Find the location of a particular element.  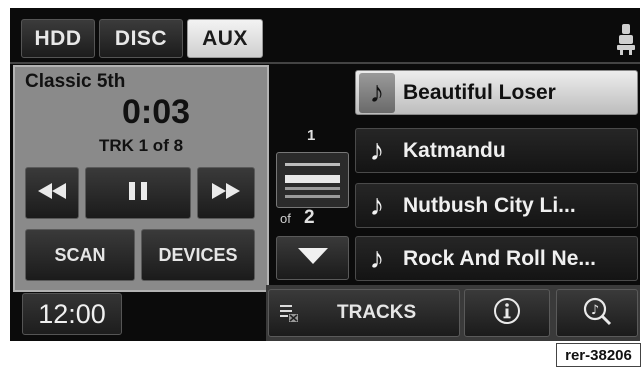

page-thumbnail is located at coordinates (312, 180).